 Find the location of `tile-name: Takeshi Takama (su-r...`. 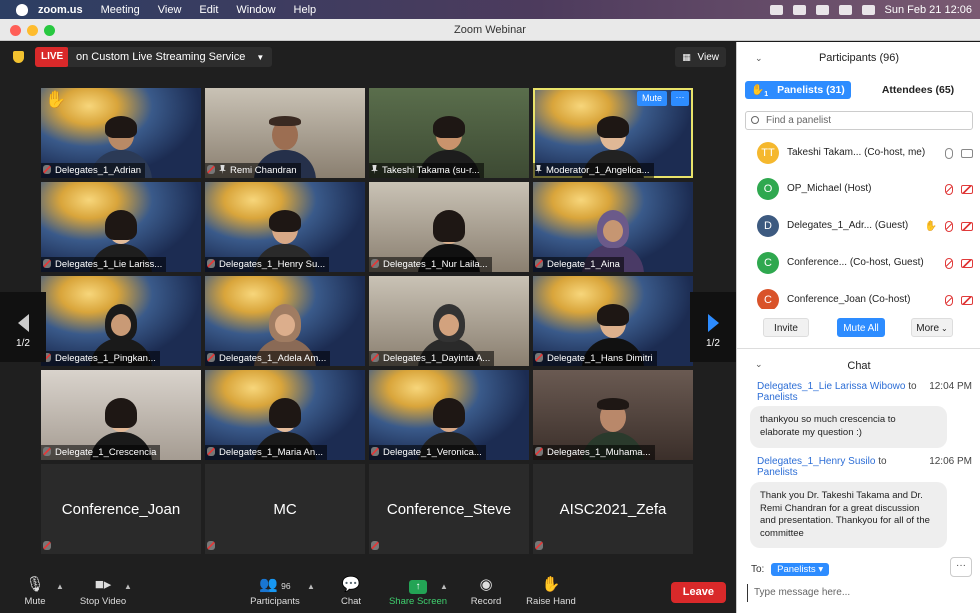

tile-name: Takeshi Takama (su-r... is located at coordinates (426, 170).